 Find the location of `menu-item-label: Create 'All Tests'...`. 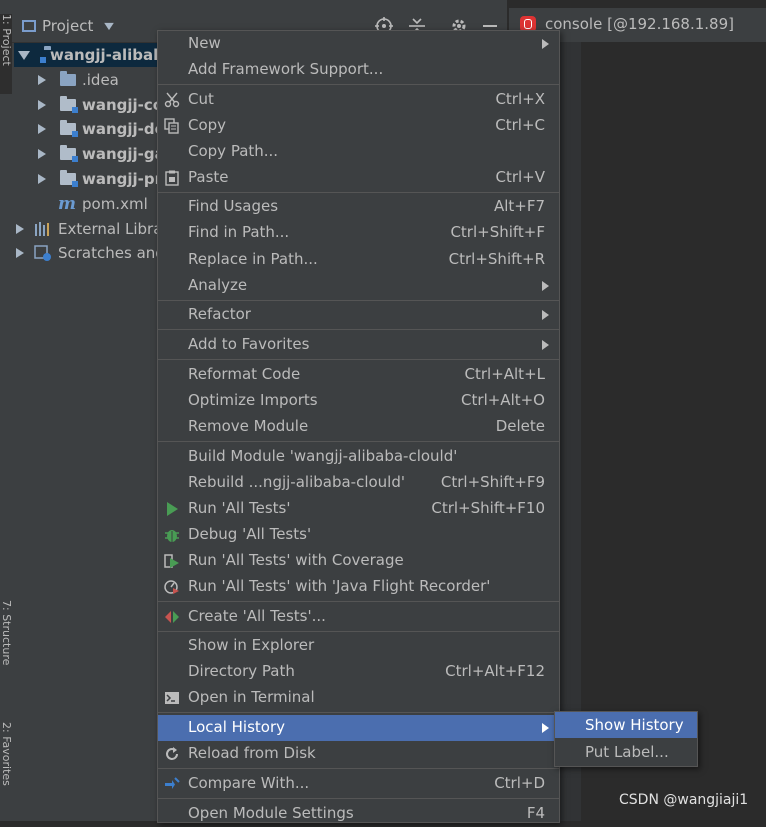

menu-item-label: Create 'All Tests'... is located at coordinates (257, 616).